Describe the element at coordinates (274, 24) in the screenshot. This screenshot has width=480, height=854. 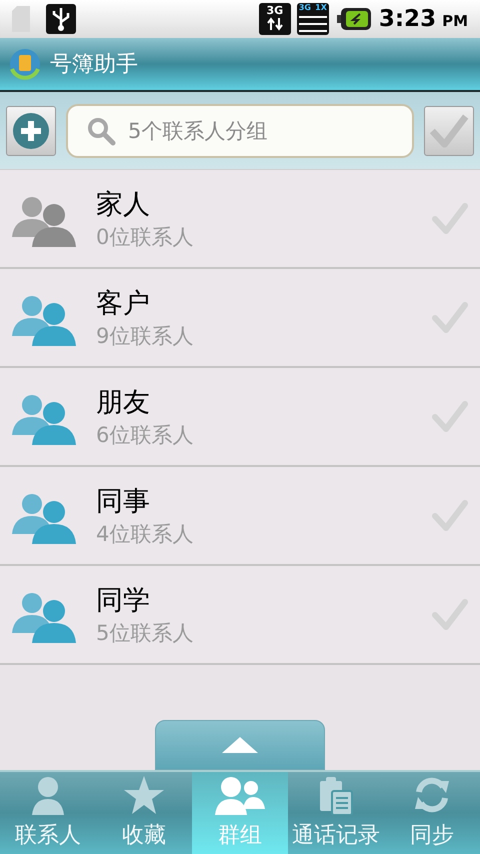
I see `data-arrows-icon` at that location.